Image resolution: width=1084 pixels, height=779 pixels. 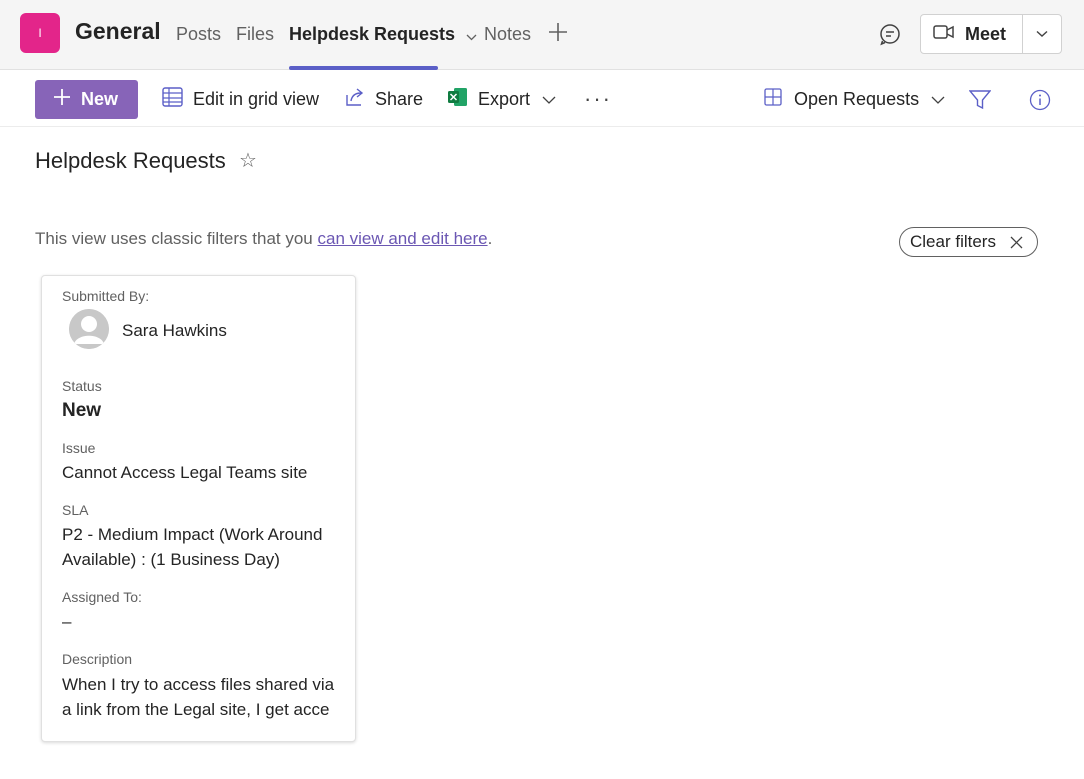 What do you see at coordinates (82, 386) in the screenshot?
I see `status-label: Status` at bounding box center [82, 386].